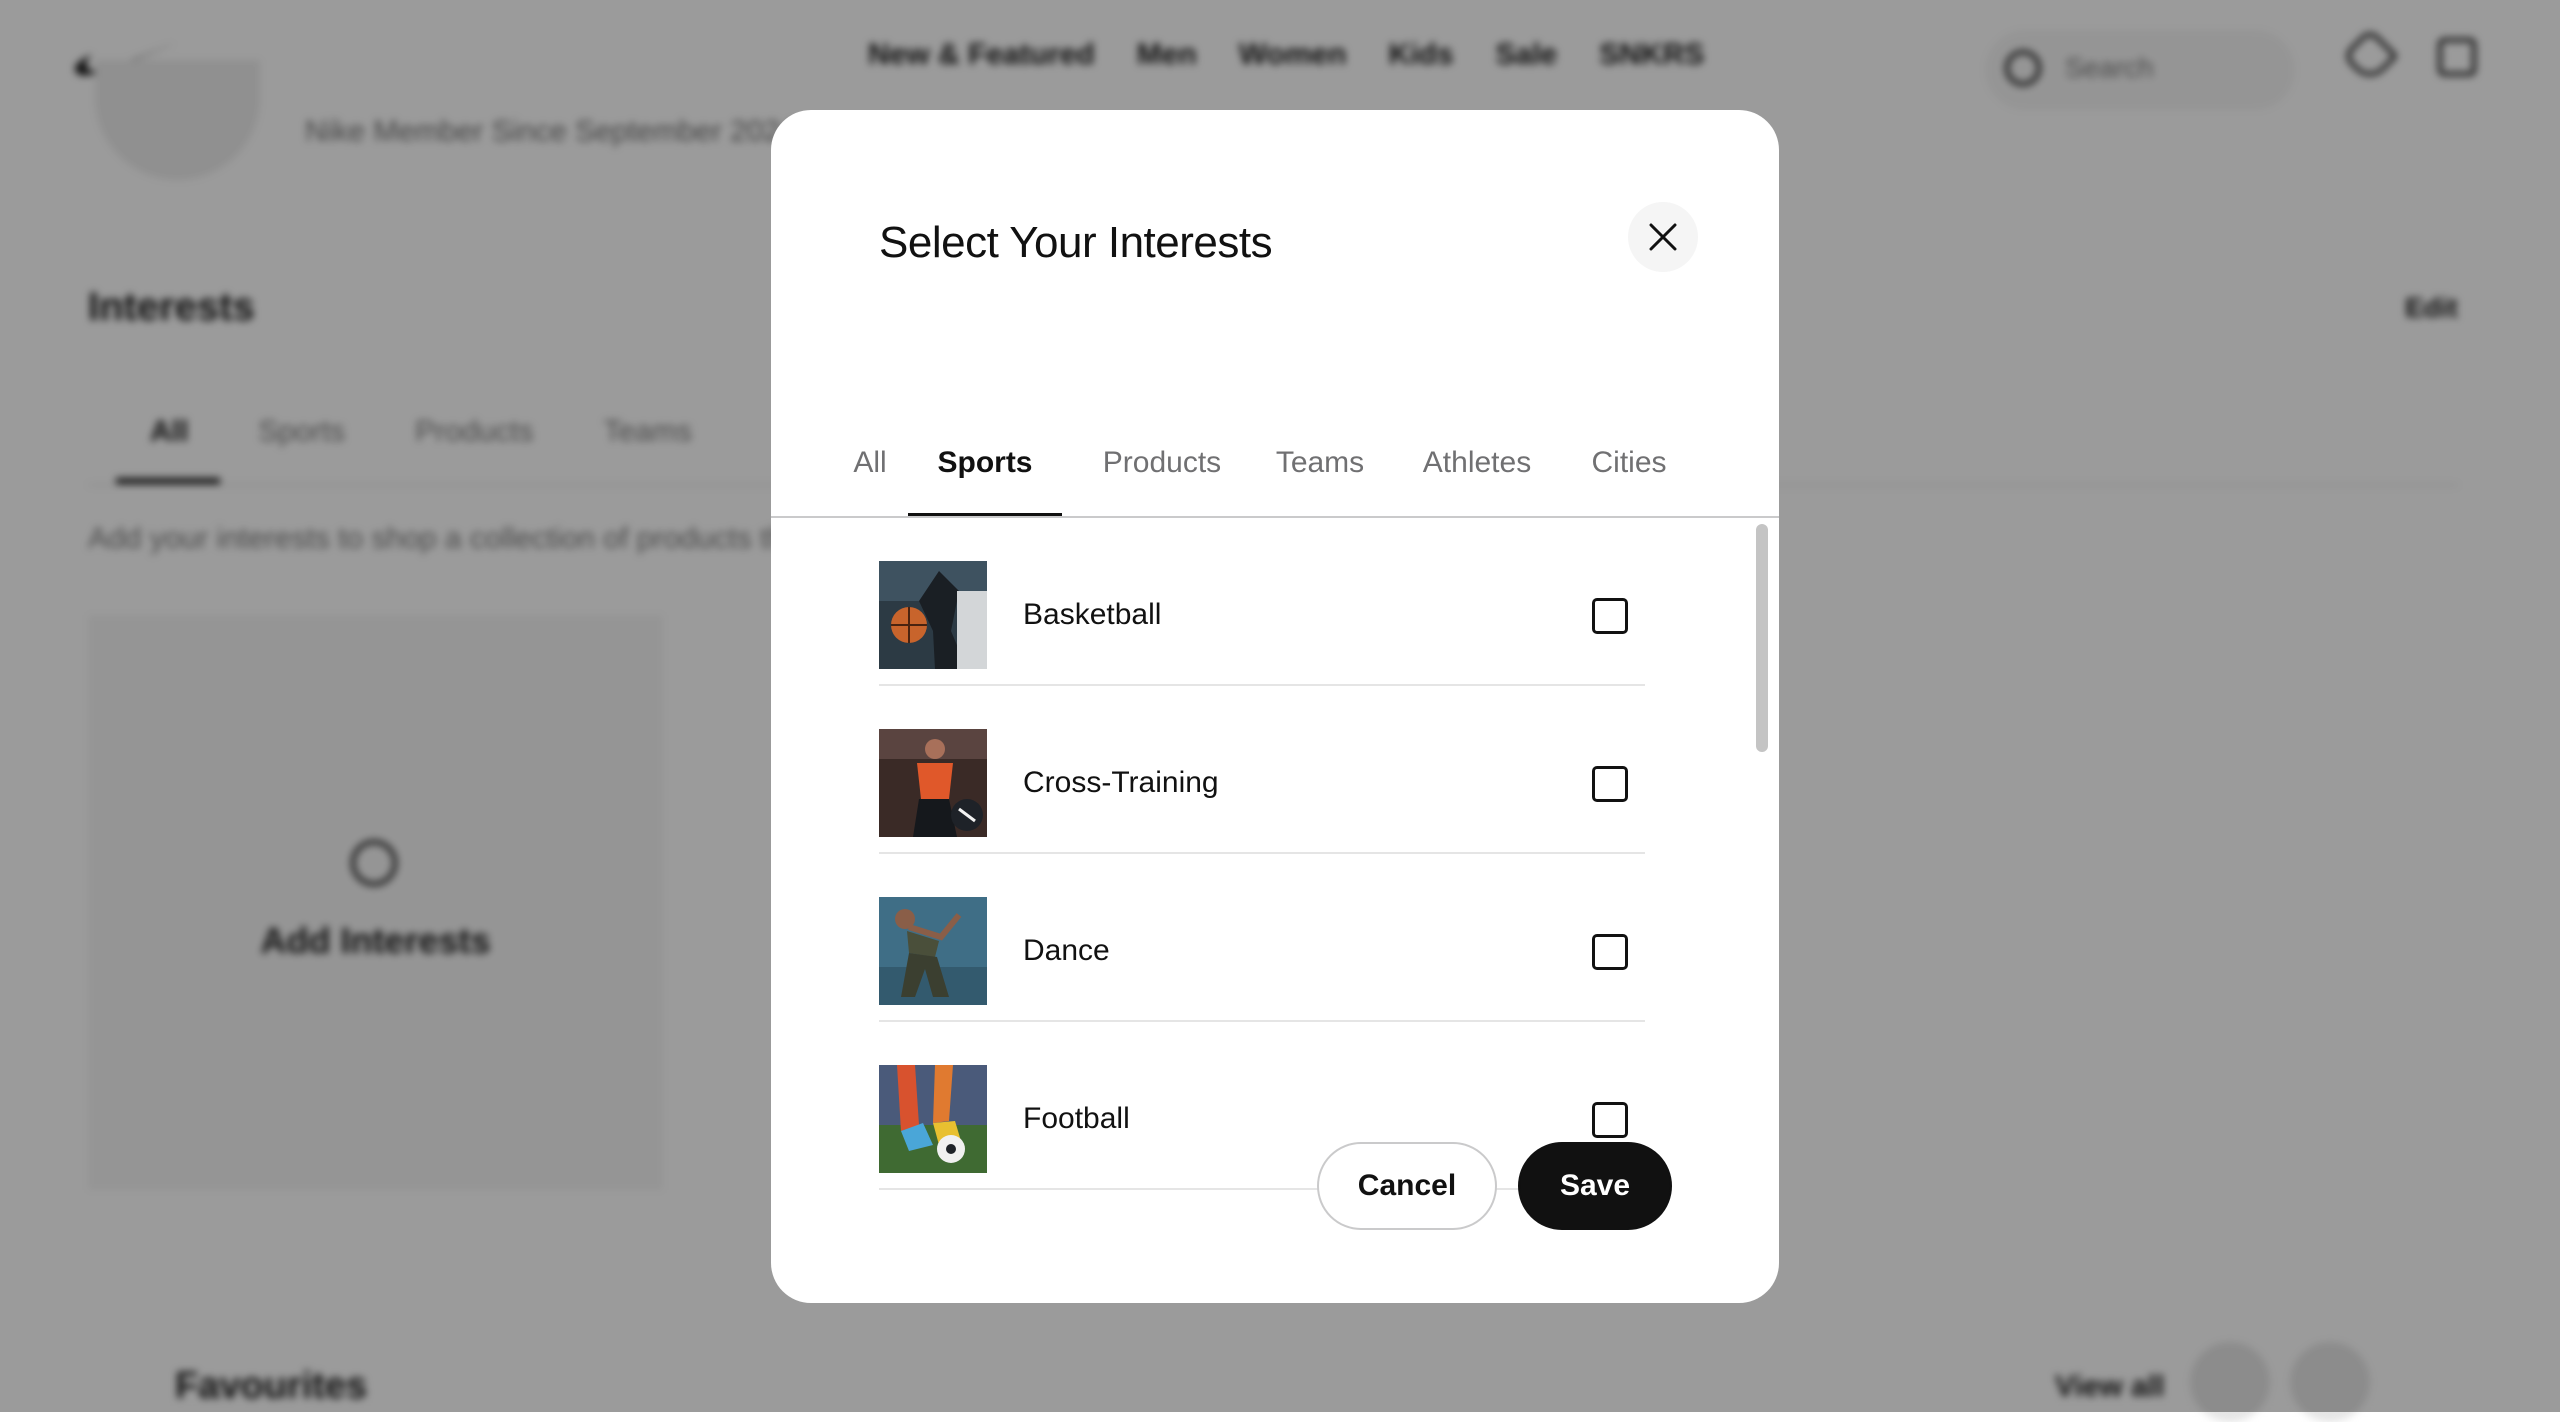 This screenshot has width=2560, height=1422. I want to click on item-label: Basketball, so click(1092, 614).